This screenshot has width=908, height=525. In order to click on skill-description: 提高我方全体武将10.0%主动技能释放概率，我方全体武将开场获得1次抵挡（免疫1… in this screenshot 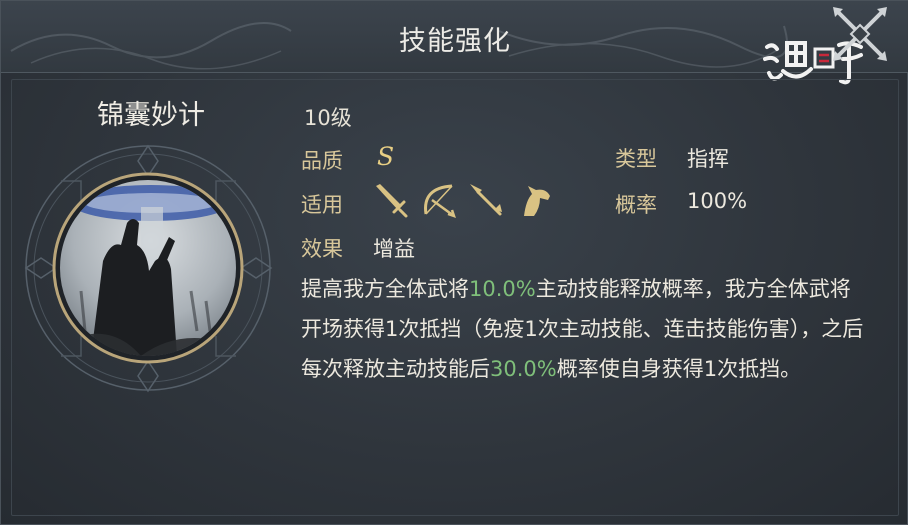, I will do `click(586, 329)`.